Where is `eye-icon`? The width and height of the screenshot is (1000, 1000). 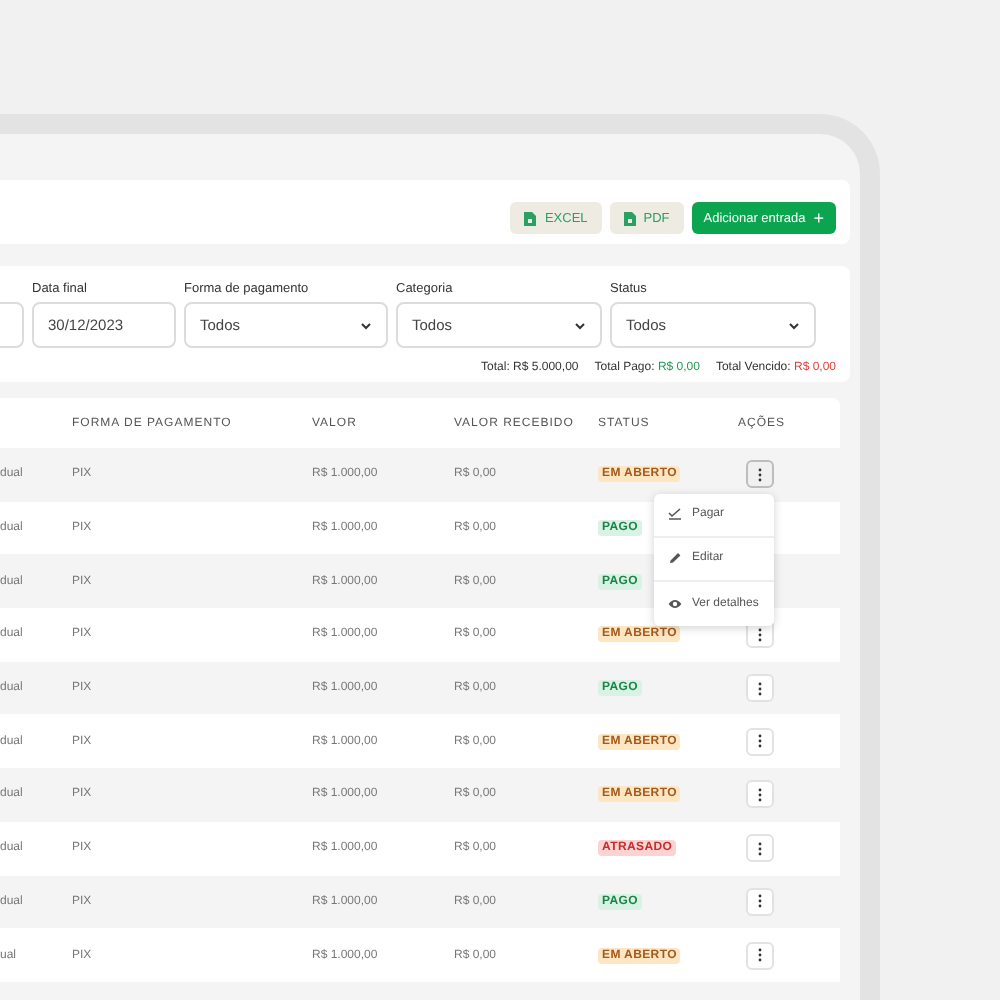
eye-icon is located at coordinates (675, 603).